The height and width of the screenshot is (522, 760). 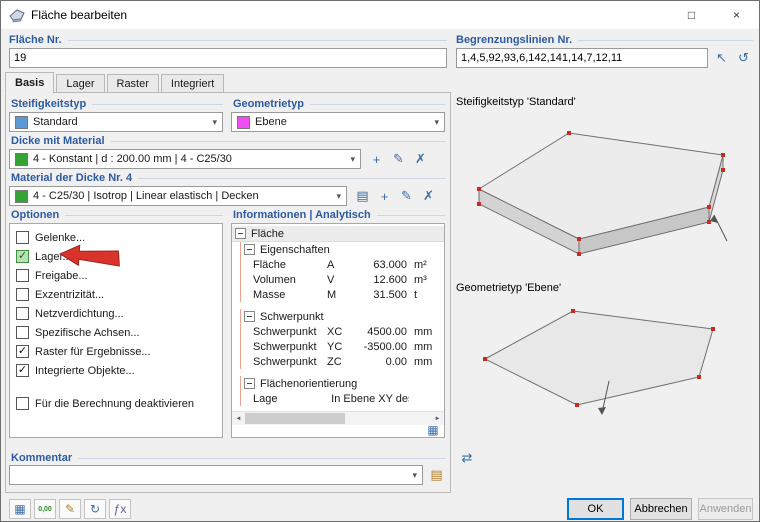 What do you see at coordinates (338, 279) in the screenshot?
I see `info-row: Volumen V 12.600 m³` at bounding box center [338, 279].